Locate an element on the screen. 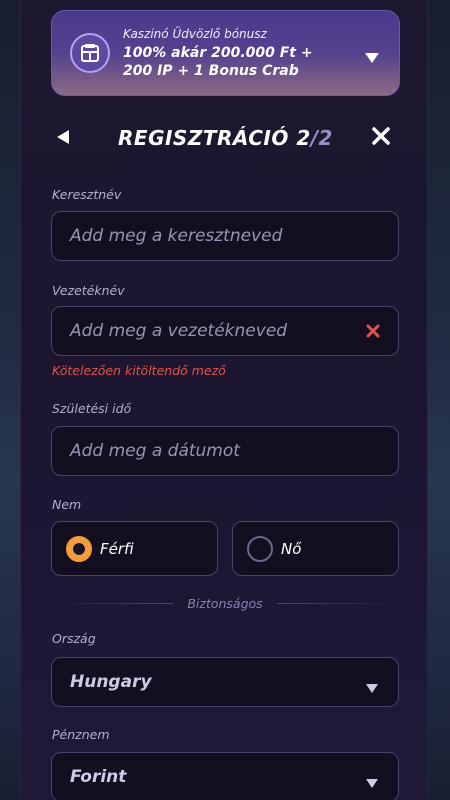 The image size is (450, 800). radio-unchecked-icon is located at coordinates (260, 548).